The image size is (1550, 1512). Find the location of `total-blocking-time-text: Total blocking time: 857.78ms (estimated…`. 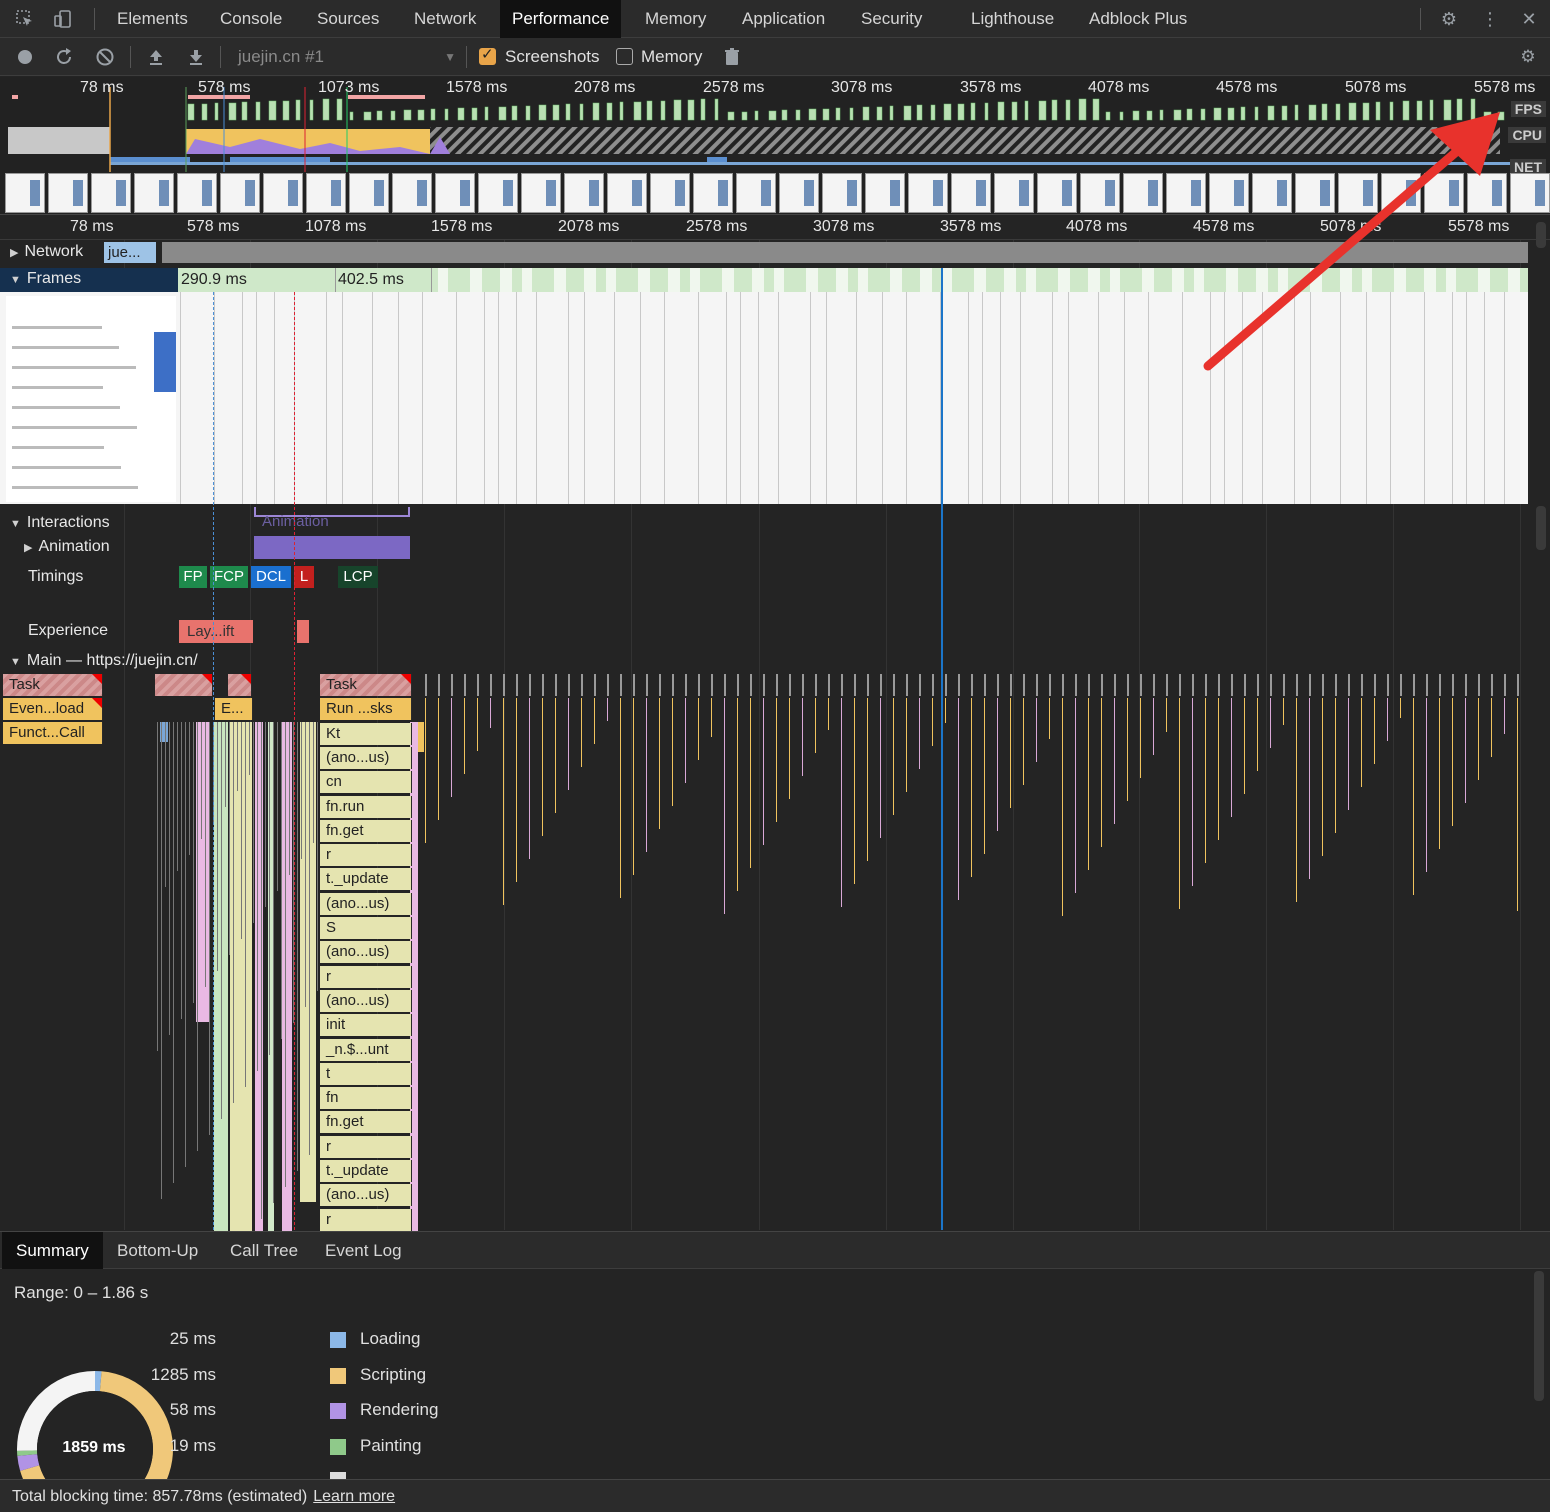

total-blocking-time-text: Total blocking time: 857.78ms (estimated… is located at coordinates (160, 1496).